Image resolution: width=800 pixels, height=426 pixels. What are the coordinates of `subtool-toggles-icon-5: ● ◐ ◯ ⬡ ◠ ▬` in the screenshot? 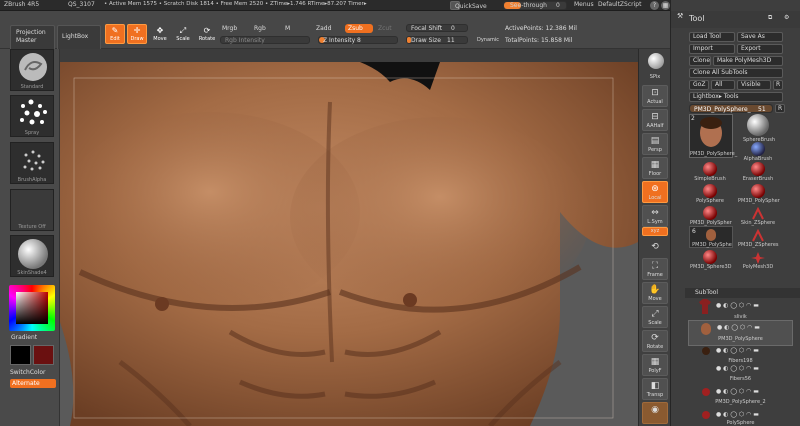 It's located at (737, 415).